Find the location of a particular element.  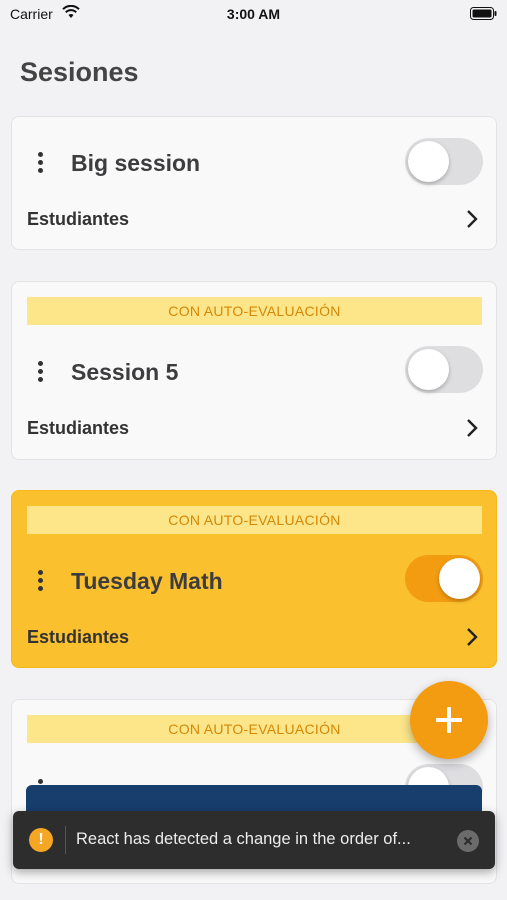

add-session-button is located at coordinates (449, 720).